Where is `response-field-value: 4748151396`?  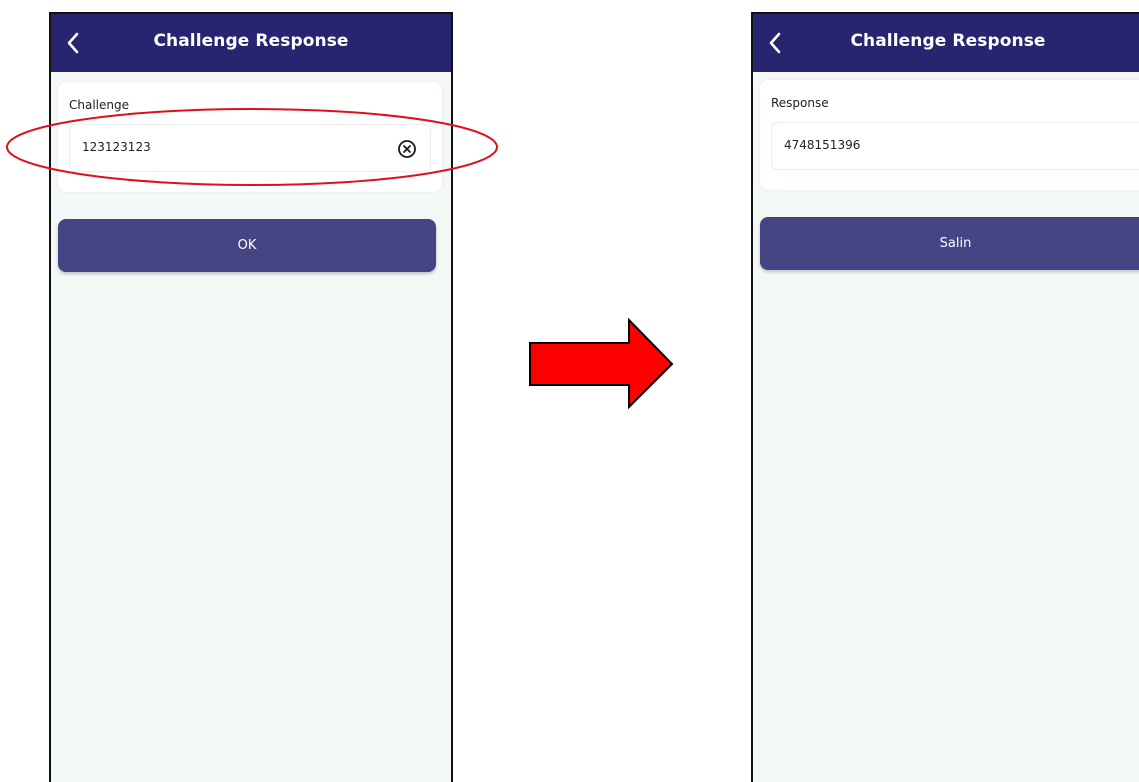
response-field-value: 4748151396 is located at coordinates (822, 145).